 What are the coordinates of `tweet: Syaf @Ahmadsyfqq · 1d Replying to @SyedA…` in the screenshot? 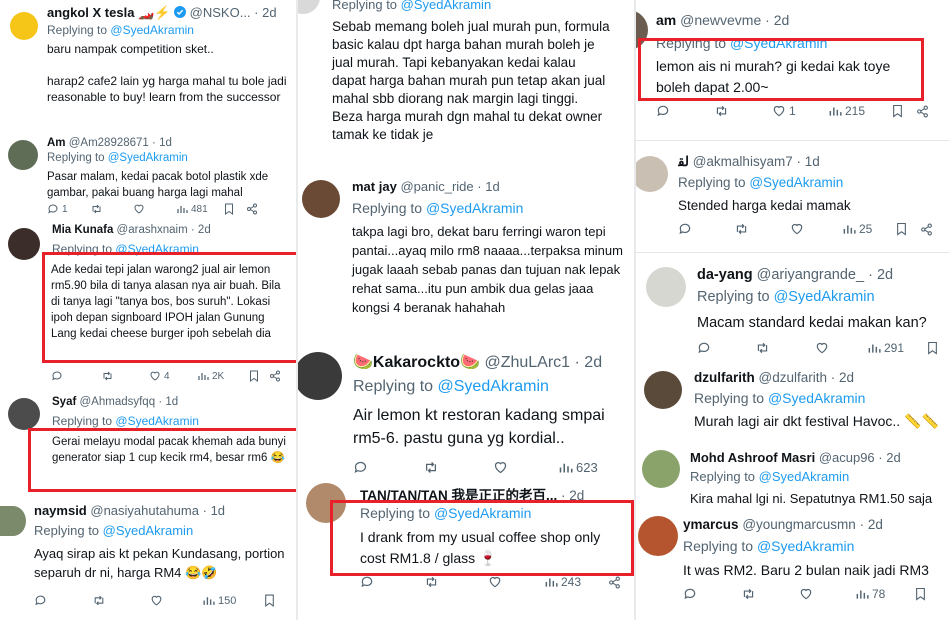 It's located at (148, 443).